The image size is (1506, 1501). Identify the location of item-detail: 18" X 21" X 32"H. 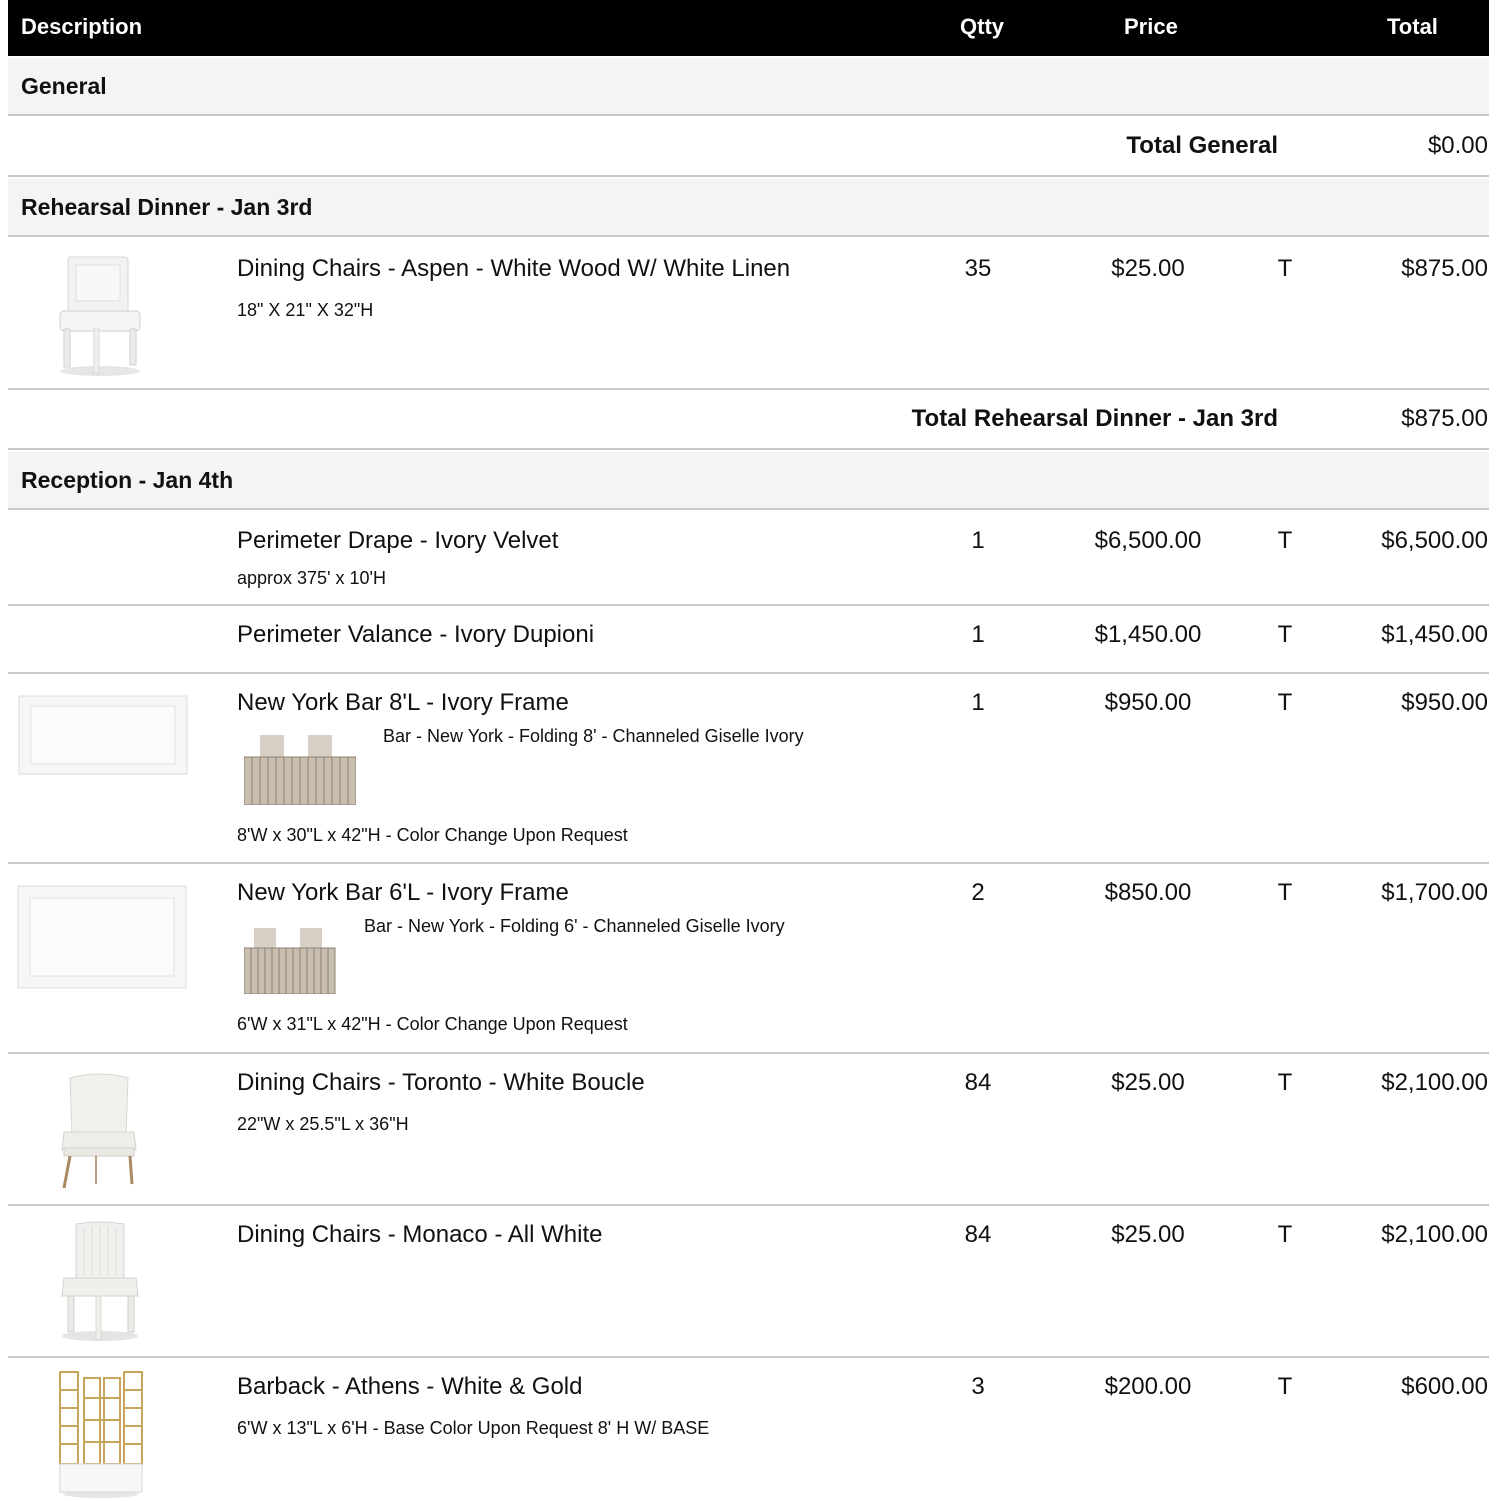
(305, 310).